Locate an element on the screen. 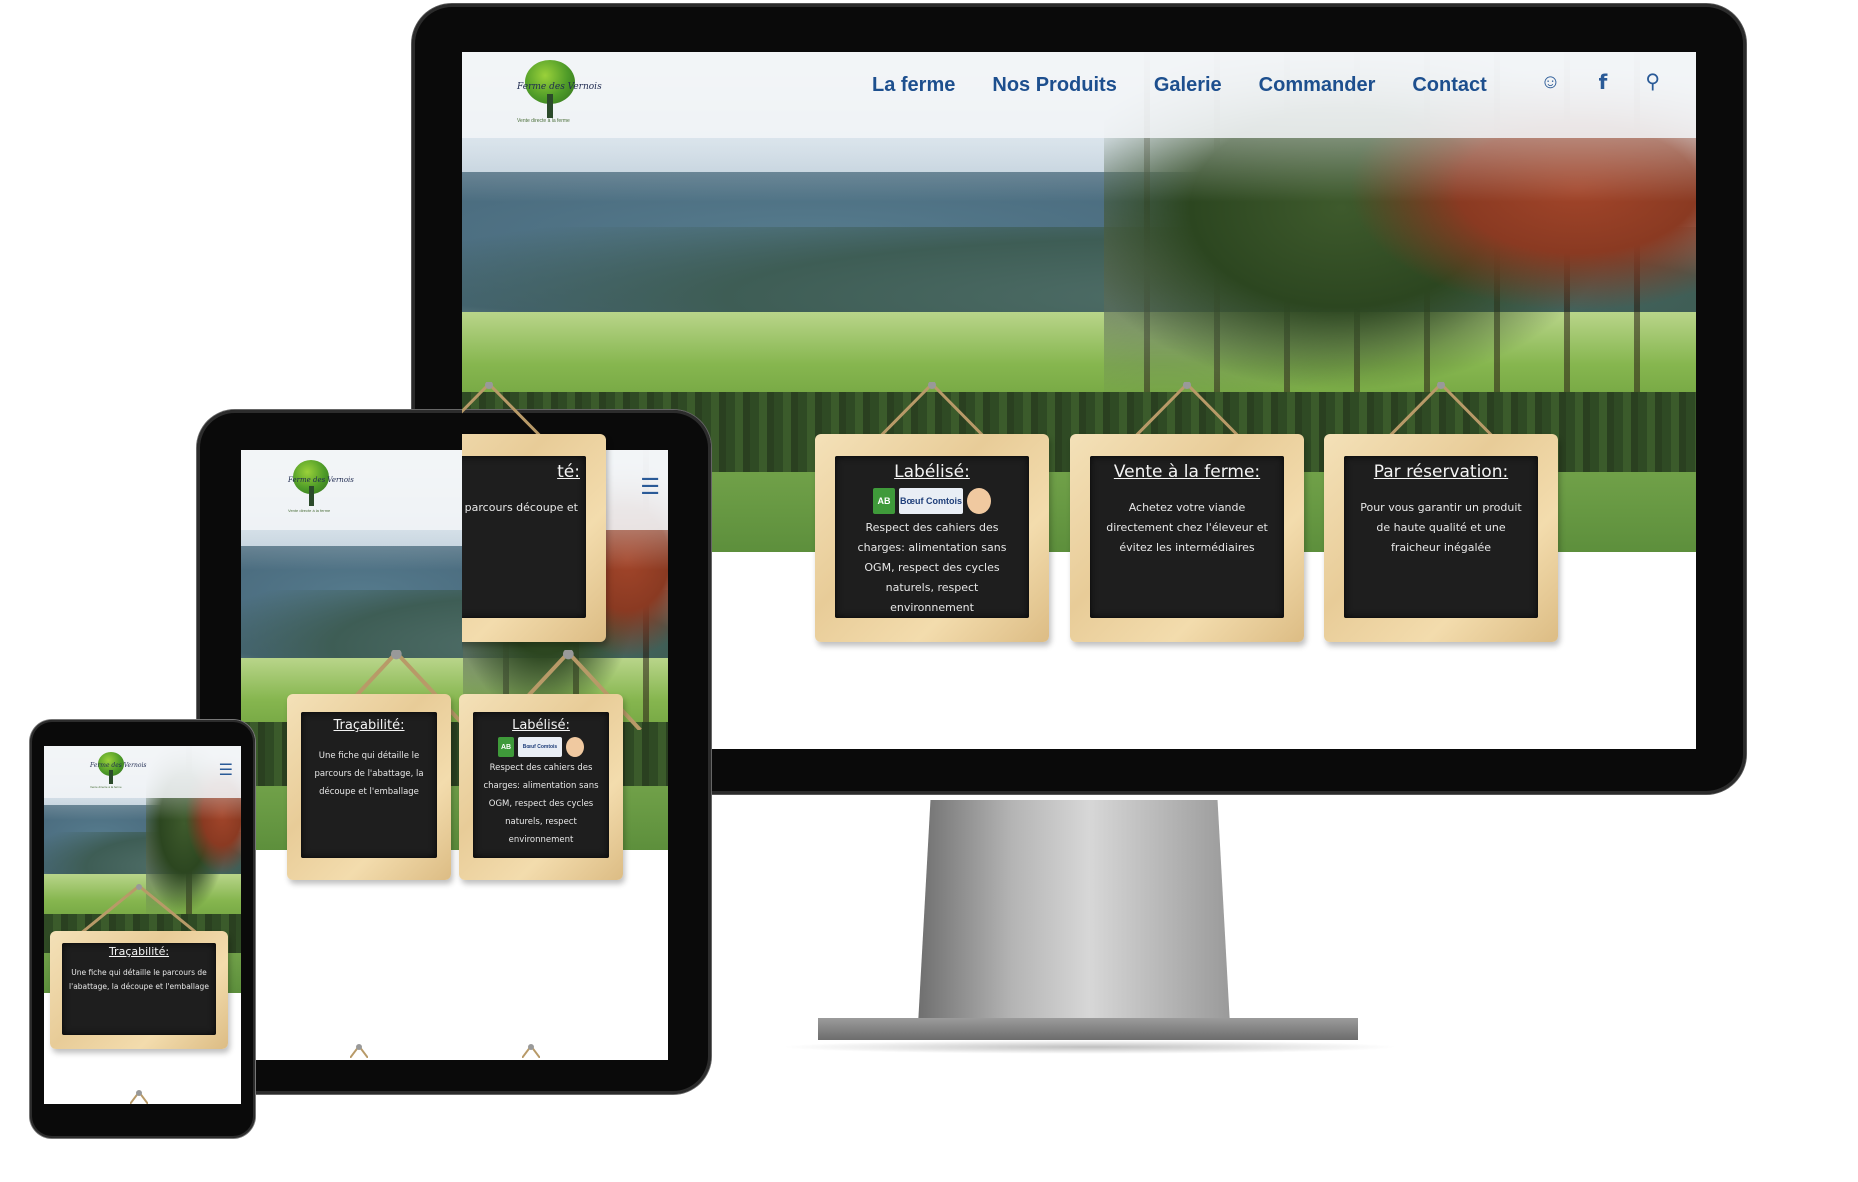 This screenshot has height=1182, width=1858. board-tracabilite-partial: té: le parcours découpe et is located at coordinates (534, 512).